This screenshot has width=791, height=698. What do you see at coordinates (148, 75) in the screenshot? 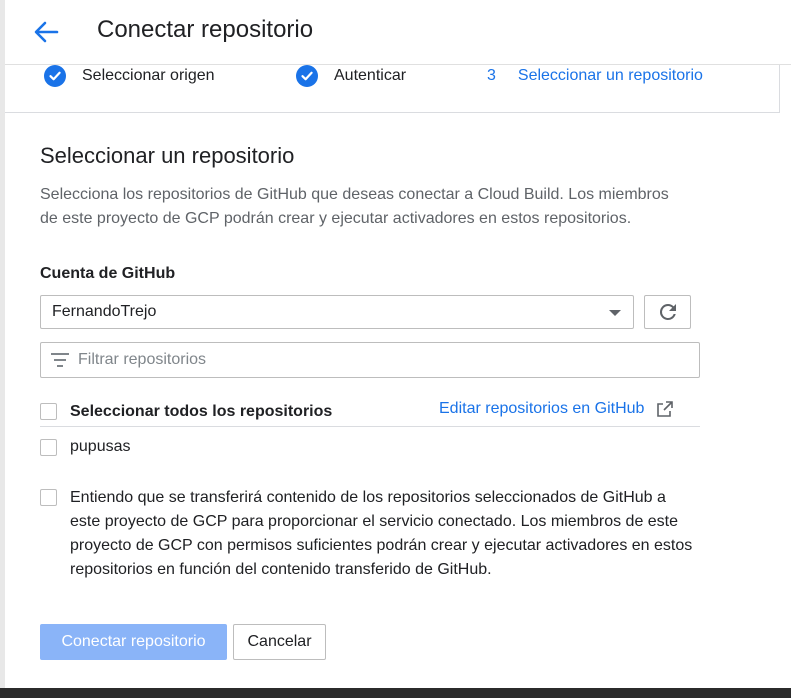
I see `step-label: Seleccionar origen` at bounding box center [148, 75].